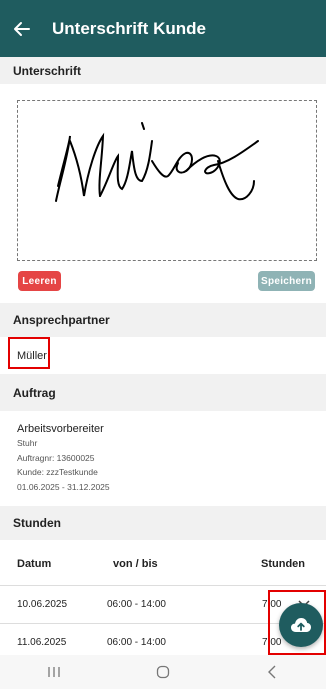 The width and height of the screenshot is (326, 689). I want to click on highlight-contact-name, so click(29, 353).